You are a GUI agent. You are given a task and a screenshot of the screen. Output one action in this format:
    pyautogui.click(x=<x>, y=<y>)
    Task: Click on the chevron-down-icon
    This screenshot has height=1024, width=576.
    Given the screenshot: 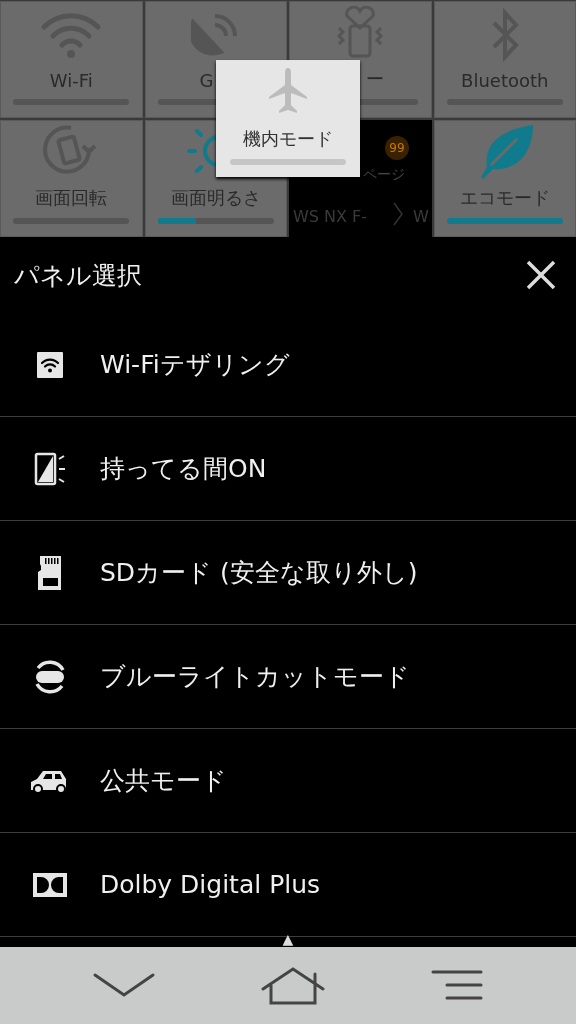 What is the action you would take?
    pyautogui.click(x=124, y=985)
    